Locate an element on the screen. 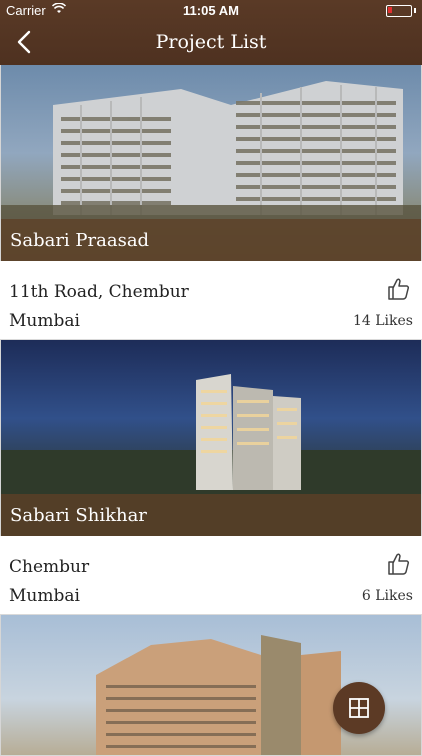 Image resolution: width=422 pixels, height=756 pixels. caption-bar: Sabari Shikhar is located at coordinates (211, 515).